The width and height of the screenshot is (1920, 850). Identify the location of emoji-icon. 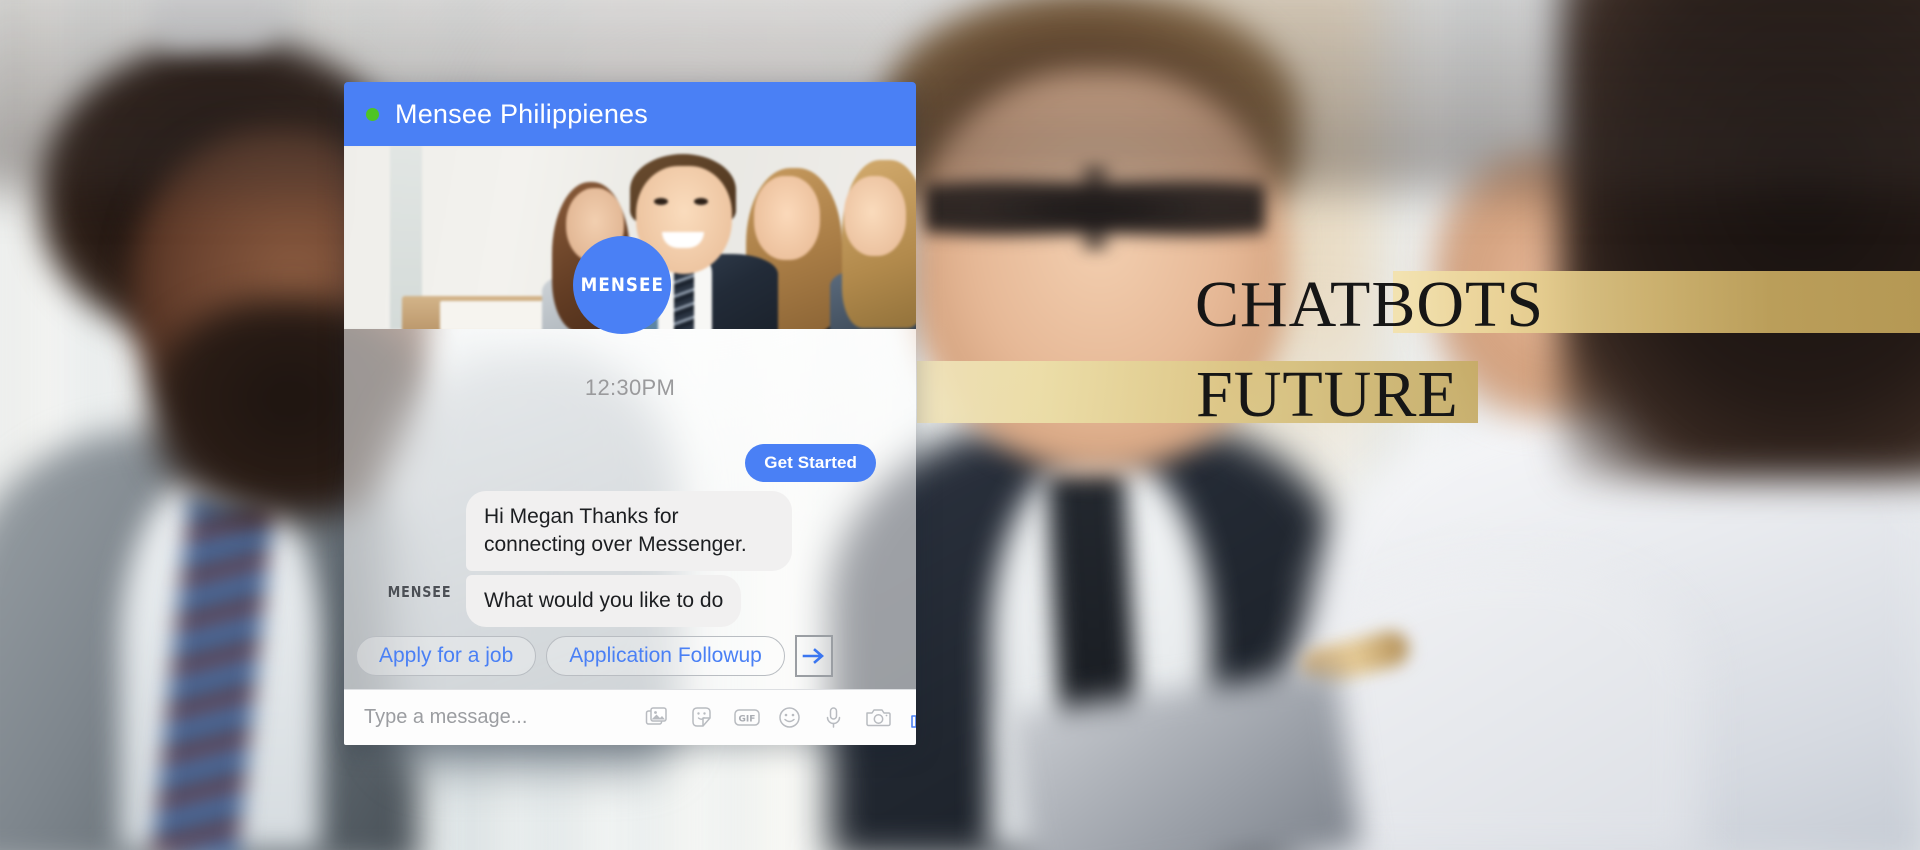
(789, 717).